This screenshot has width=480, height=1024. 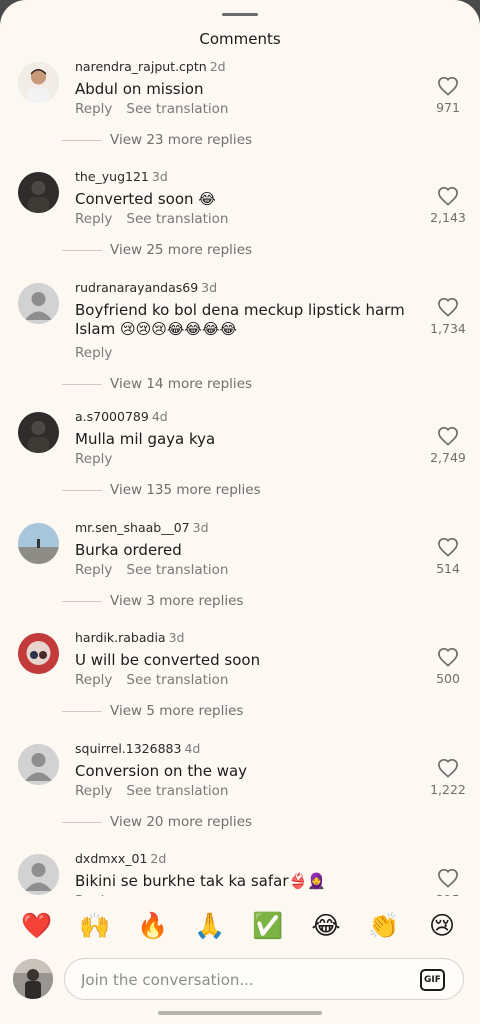 I want to click on username-text: hardik.rabadia, so click(x=120, y=637).